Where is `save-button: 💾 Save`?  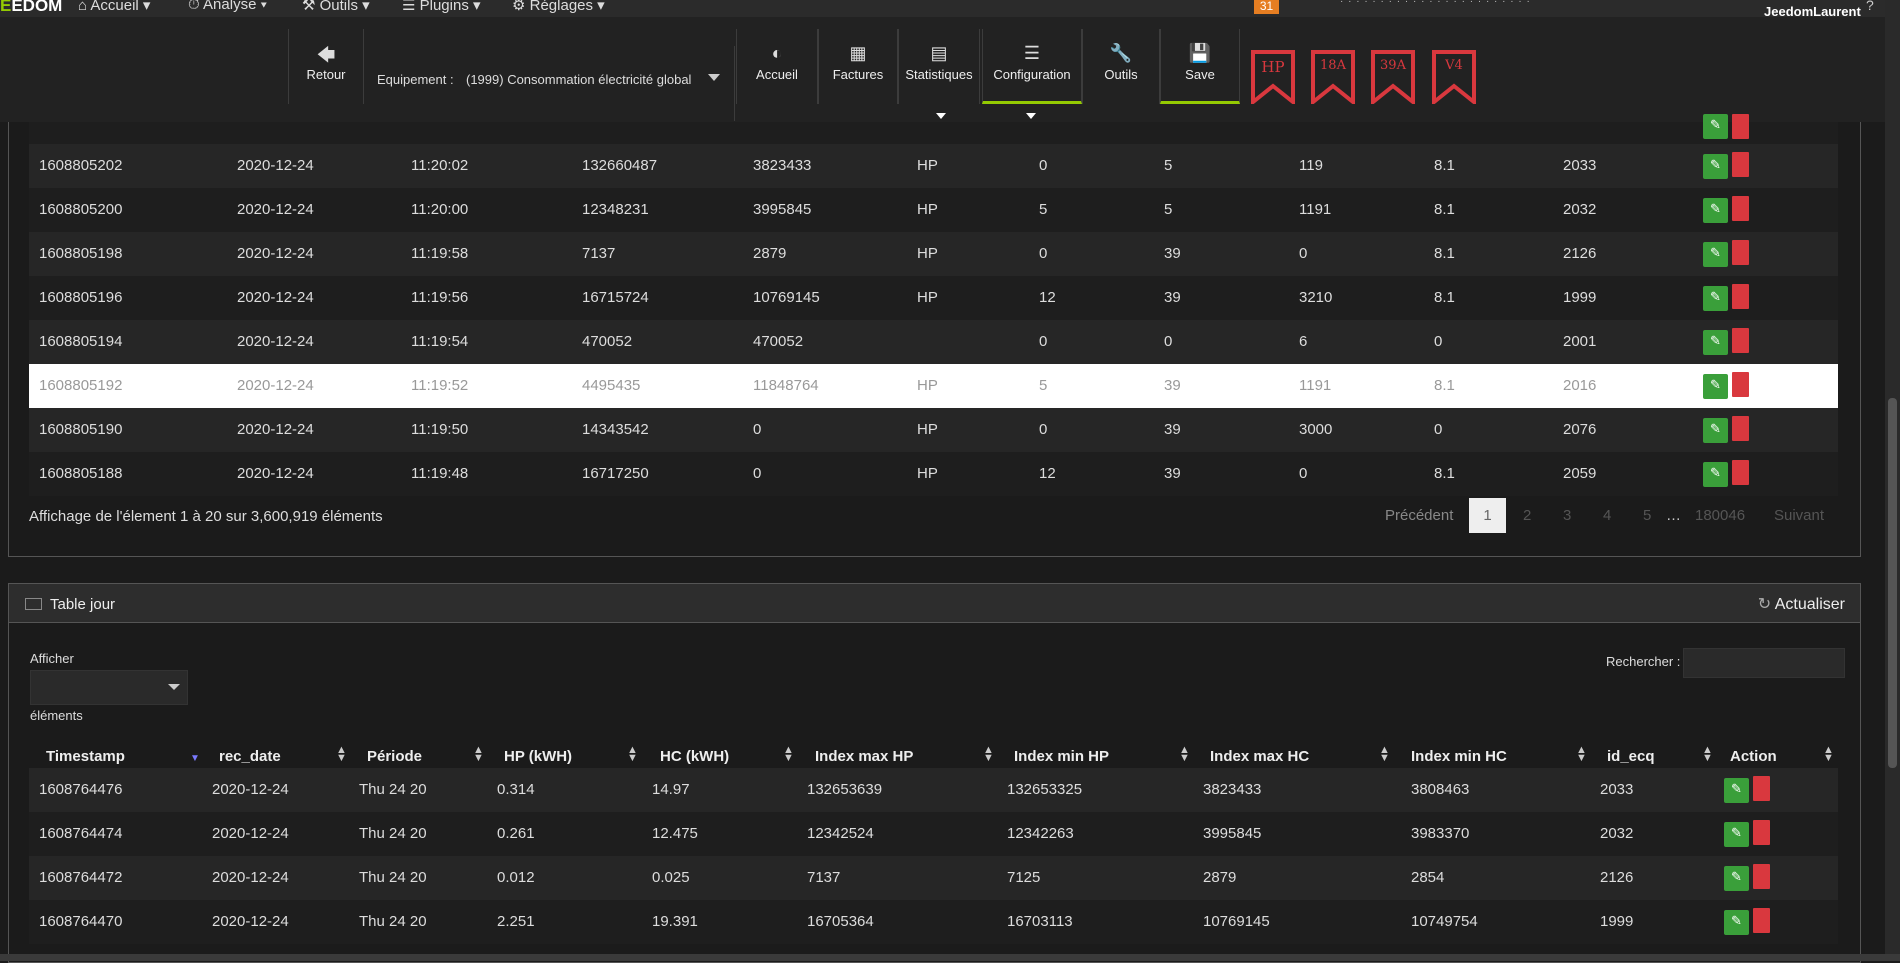 save-button: 💾 Save is located at coordinates (1200, 66).